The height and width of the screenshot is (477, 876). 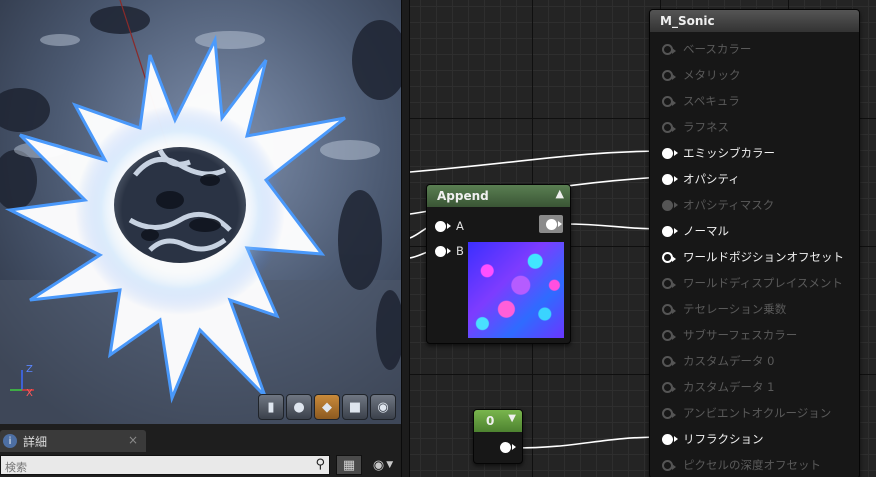 I want to click on constant-output-pin, so click(x=508, y=447).